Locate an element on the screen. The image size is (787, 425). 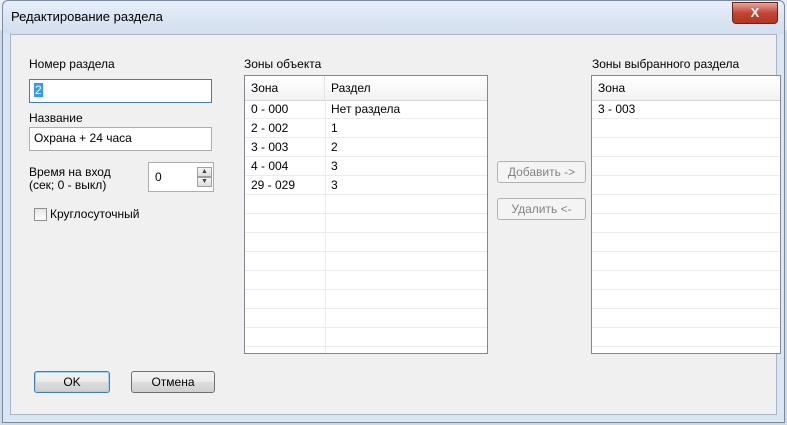
table-cell: 1 is located at coordinates (334, 128).